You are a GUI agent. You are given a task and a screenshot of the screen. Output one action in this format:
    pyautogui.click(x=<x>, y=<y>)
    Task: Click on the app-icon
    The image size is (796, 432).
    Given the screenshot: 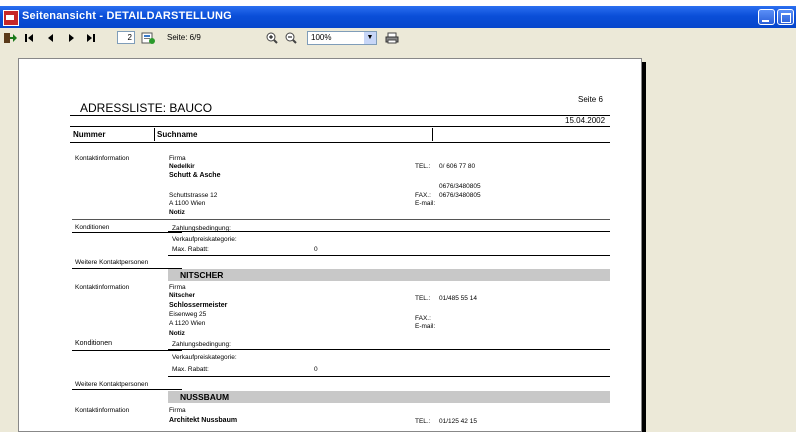 What is the action you would take?
    pyautogui.click(x=11, y=18)
    